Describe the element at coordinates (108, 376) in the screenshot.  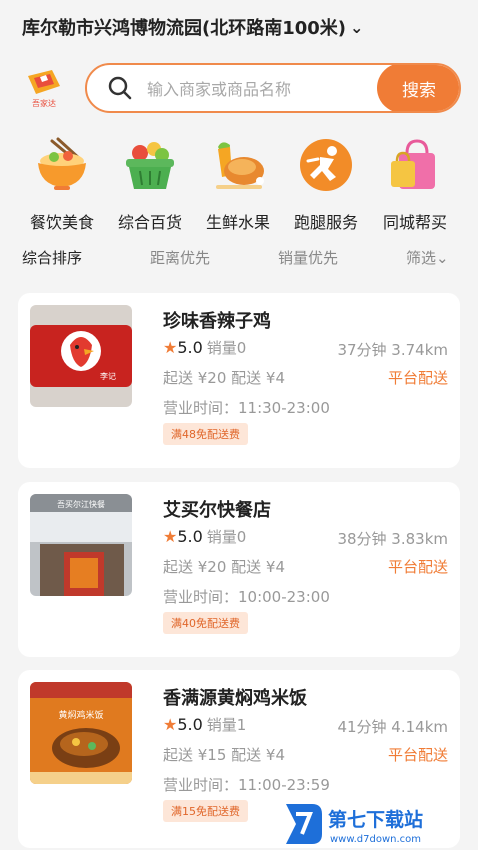
I see `thumb-text: 李记` at that location.